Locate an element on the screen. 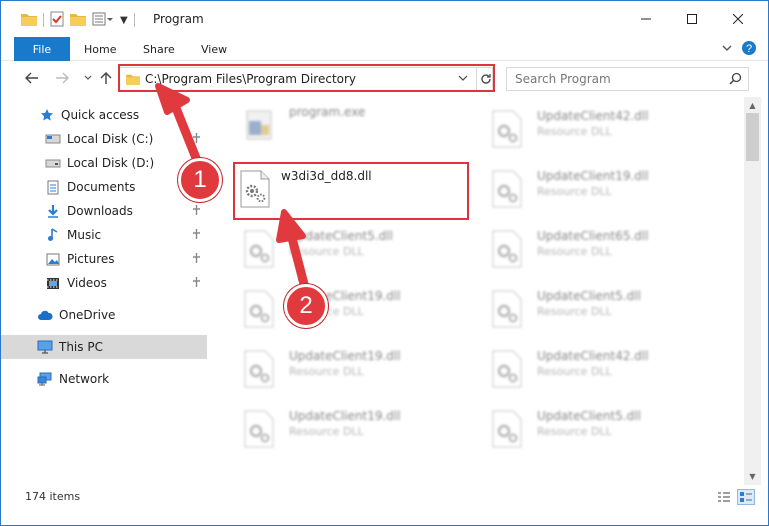  sidebar-item-label: Downloads is located at coordinates (100, 211).